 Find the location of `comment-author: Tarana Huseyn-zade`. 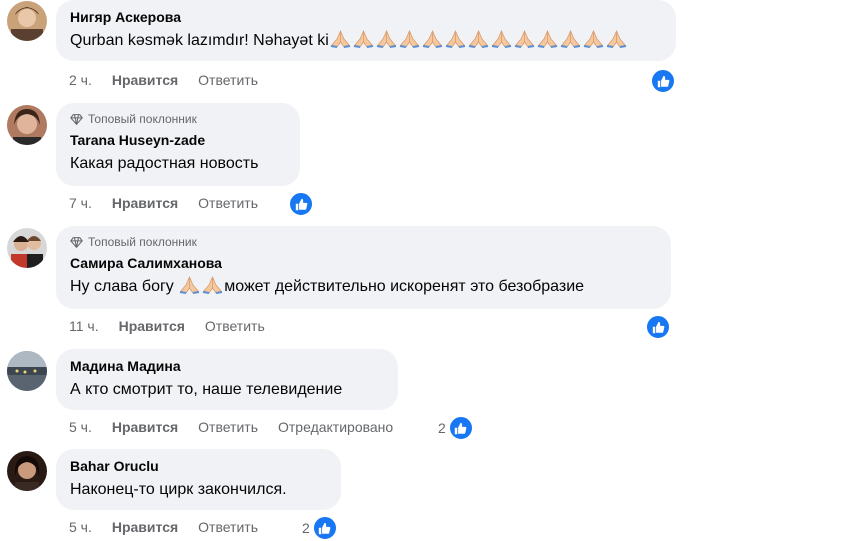

comment-author: Tarana Huseyn-zade is located at coordinates (178, 140).